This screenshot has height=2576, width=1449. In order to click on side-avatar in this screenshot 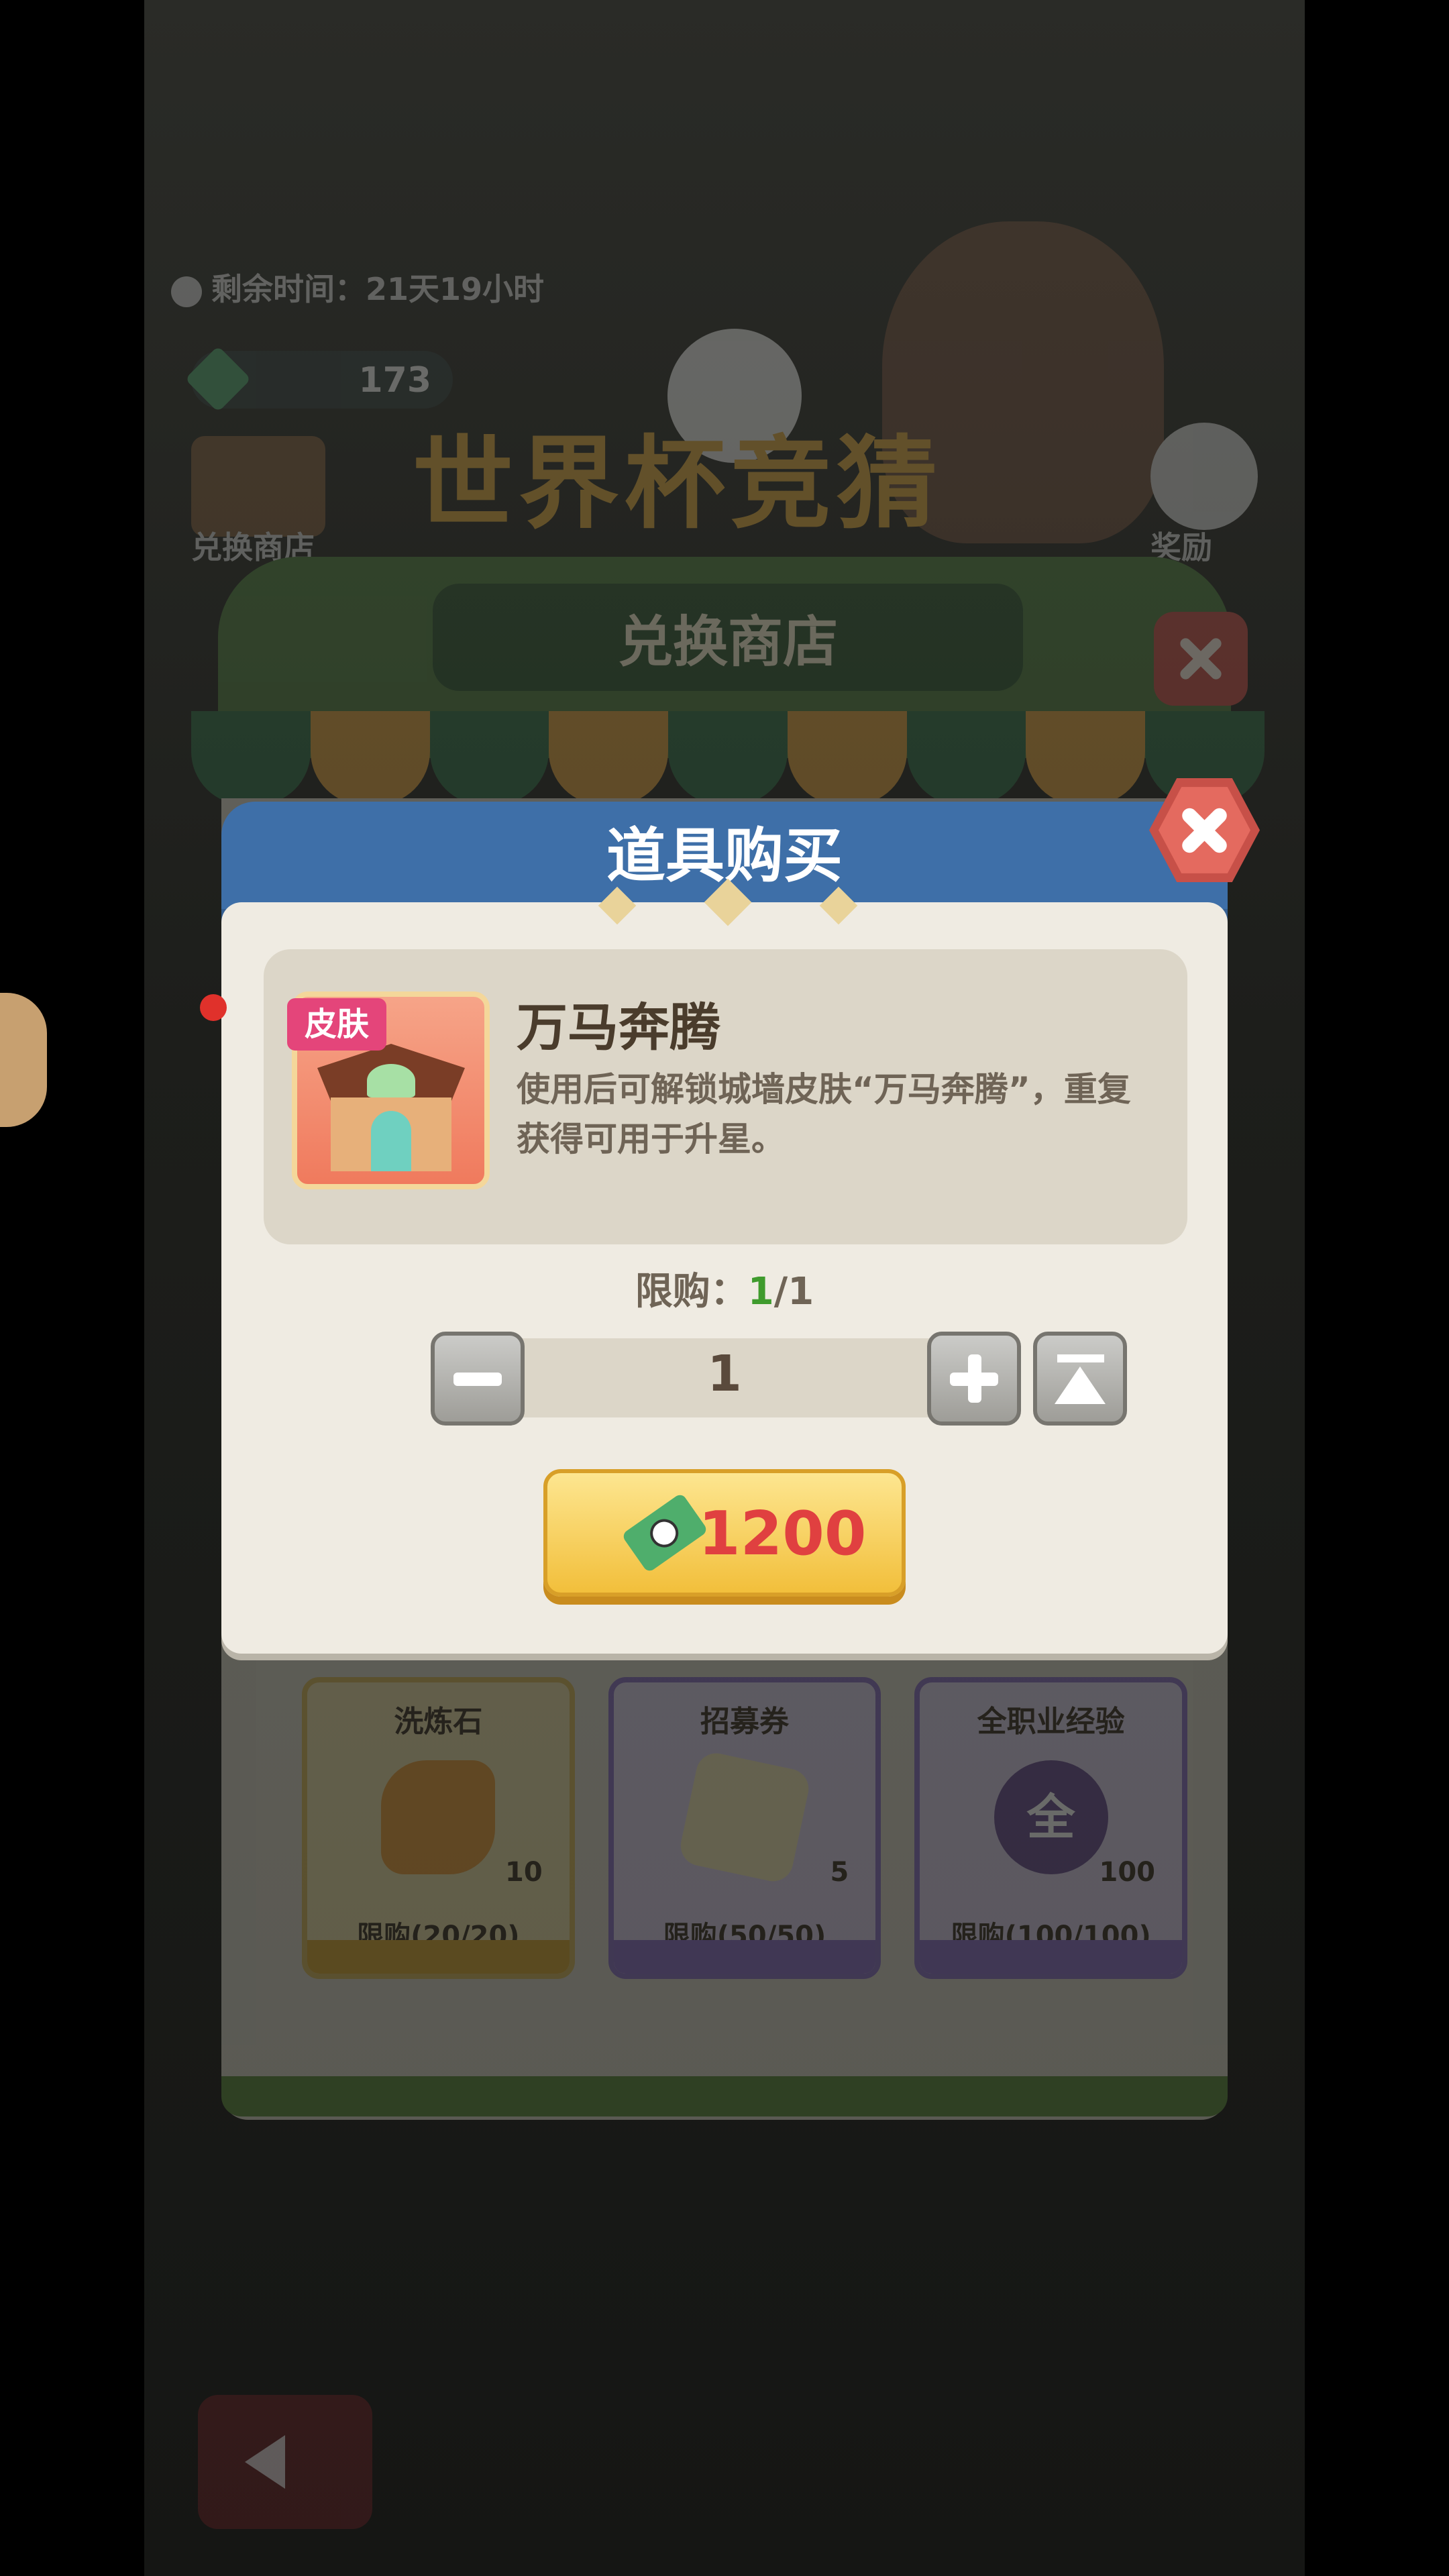, I will do `click(23, 1060)`.